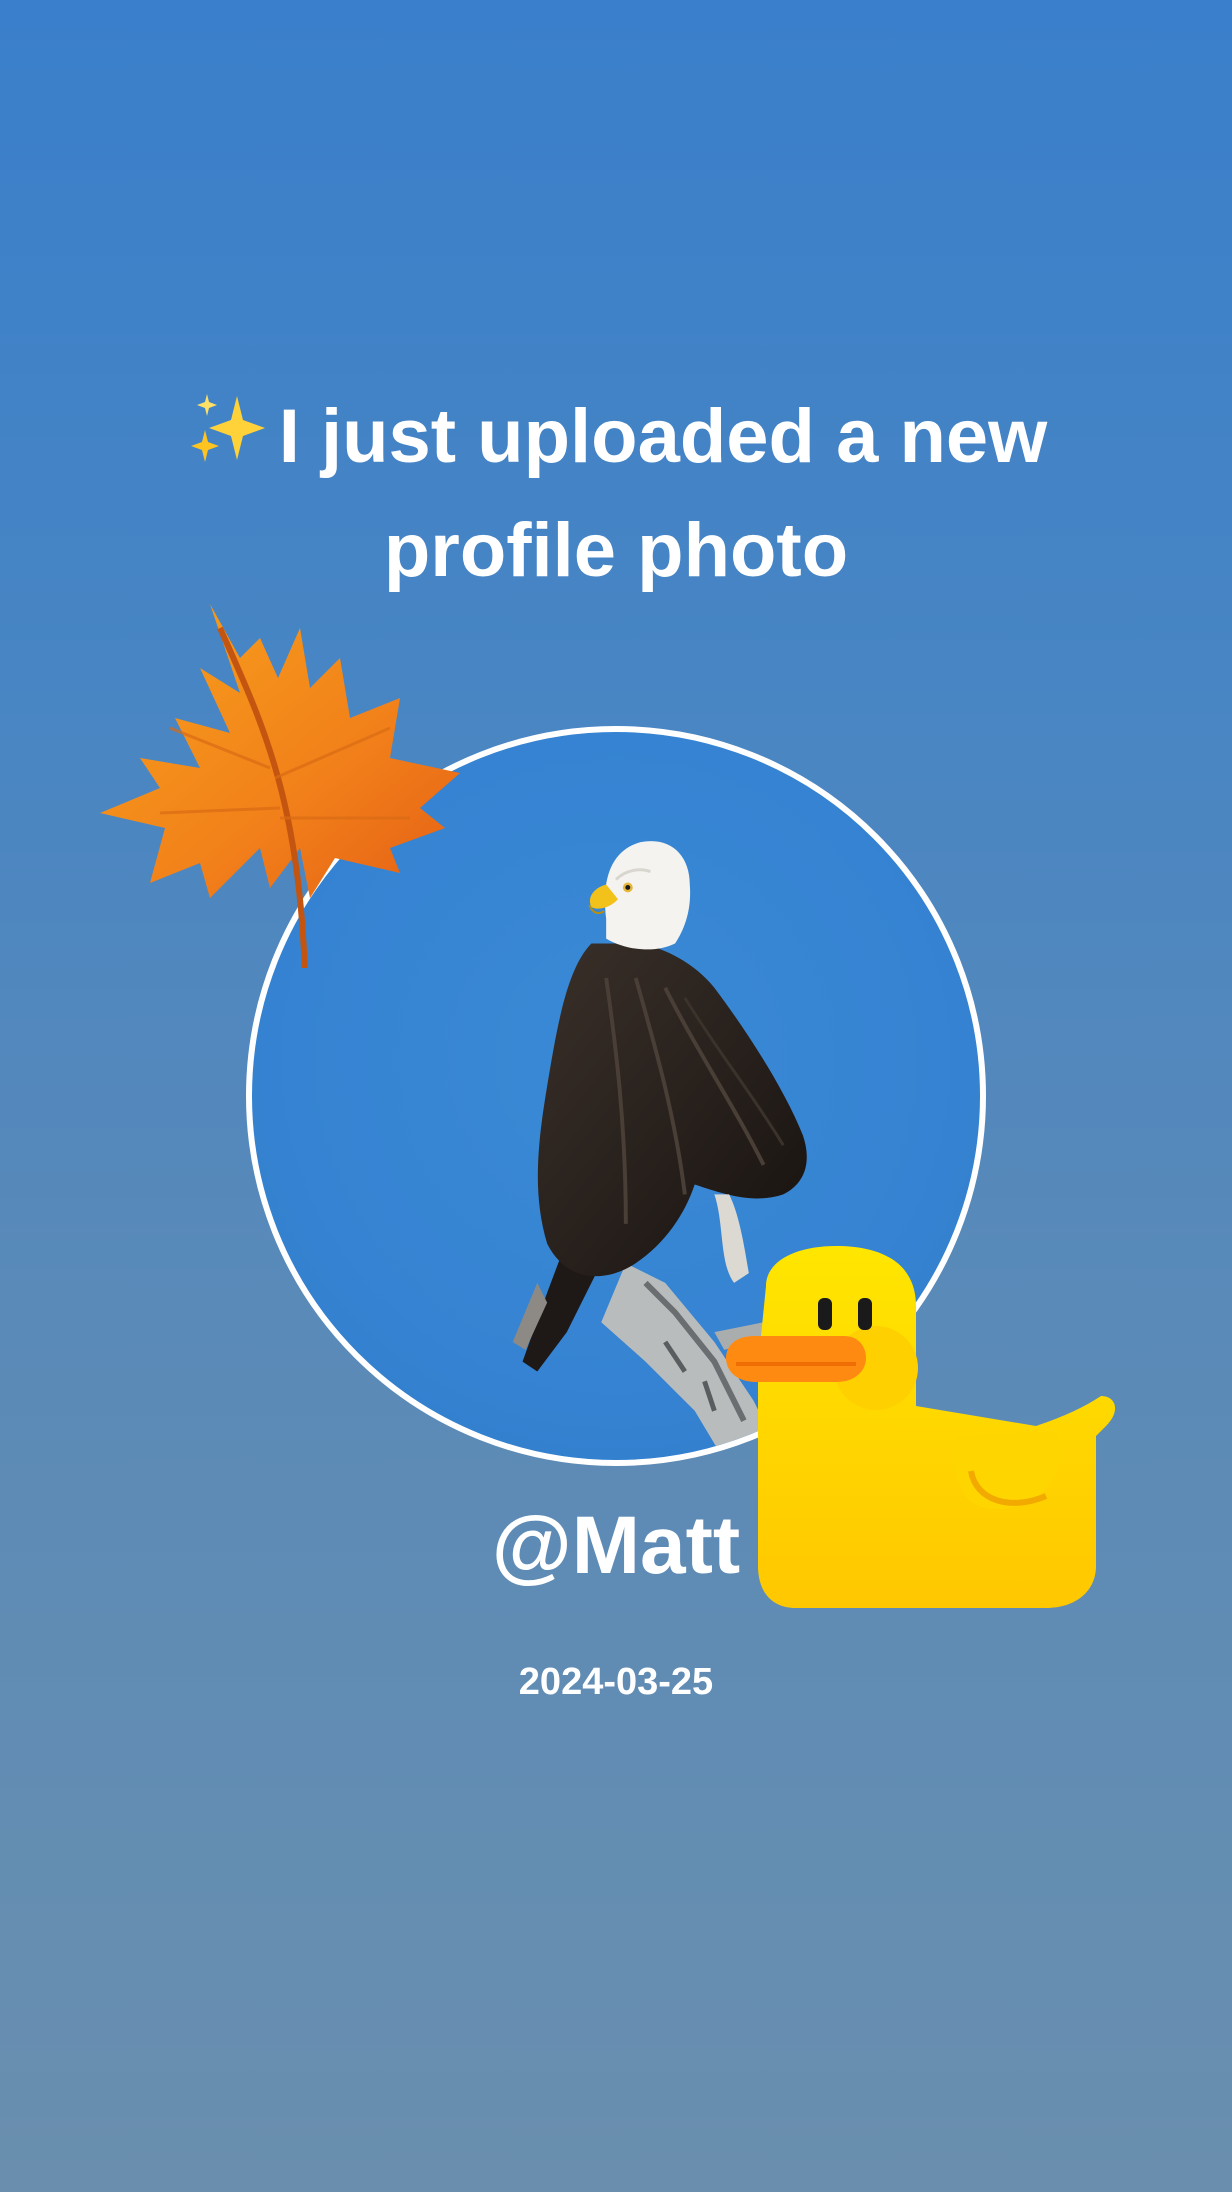 The height and width of the screenshot is (2192, 1232). I want to click on post-headline: I just uploaded a new profile photo, so click(616, 494).